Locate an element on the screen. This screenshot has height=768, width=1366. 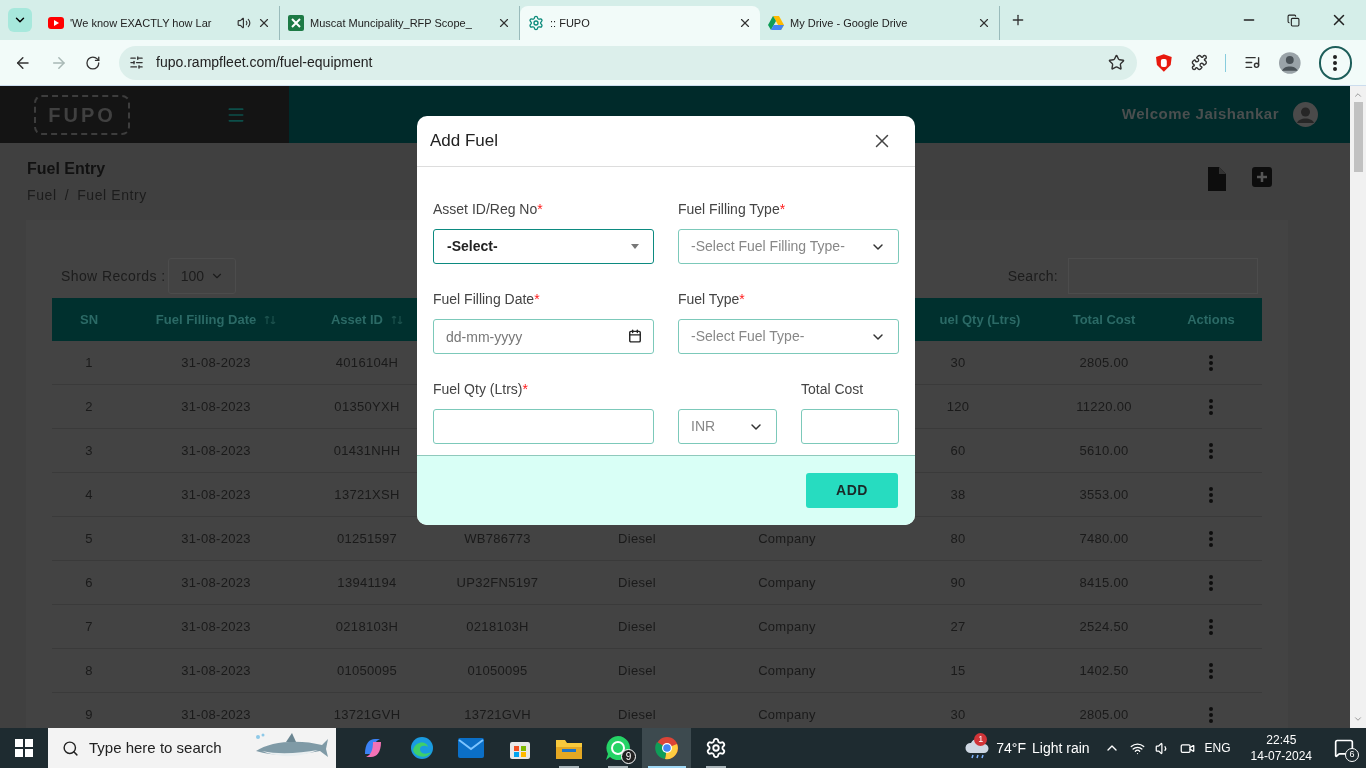
date-field: dd-mm-yyyy is located at coordinates (543, 336).